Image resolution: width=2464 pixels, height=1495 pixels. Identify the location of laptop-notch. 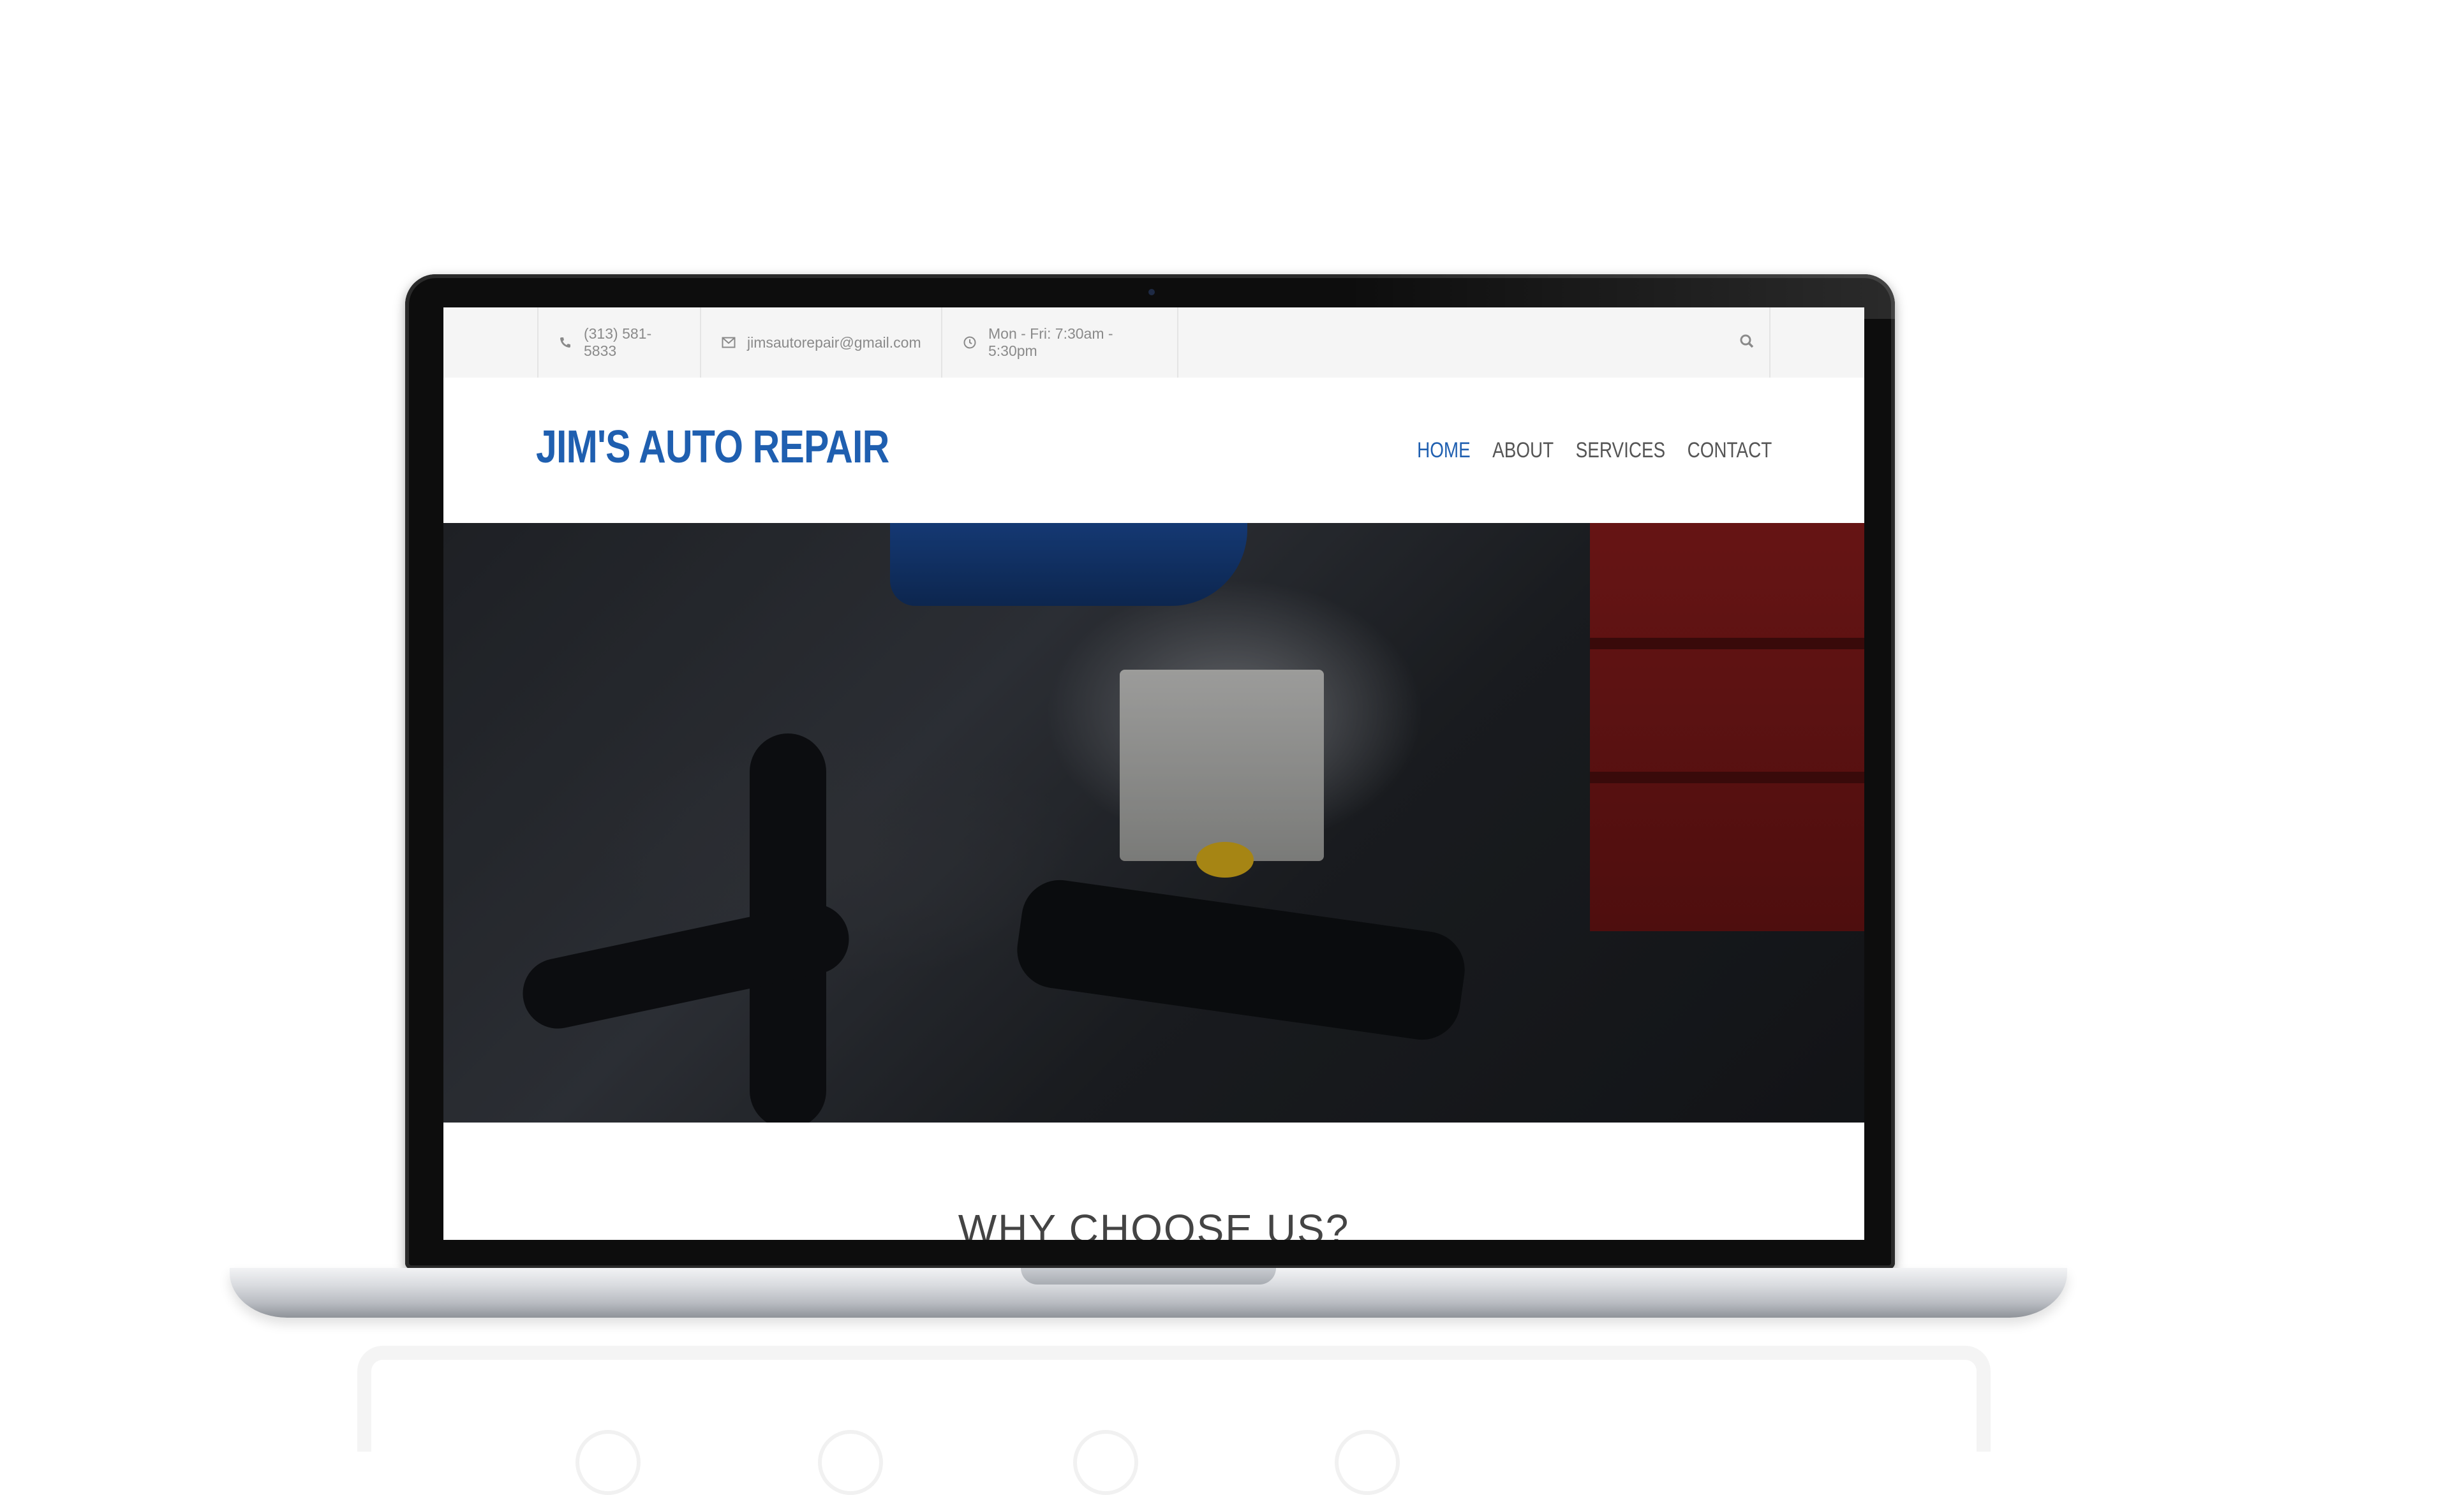
(1149, 1276).